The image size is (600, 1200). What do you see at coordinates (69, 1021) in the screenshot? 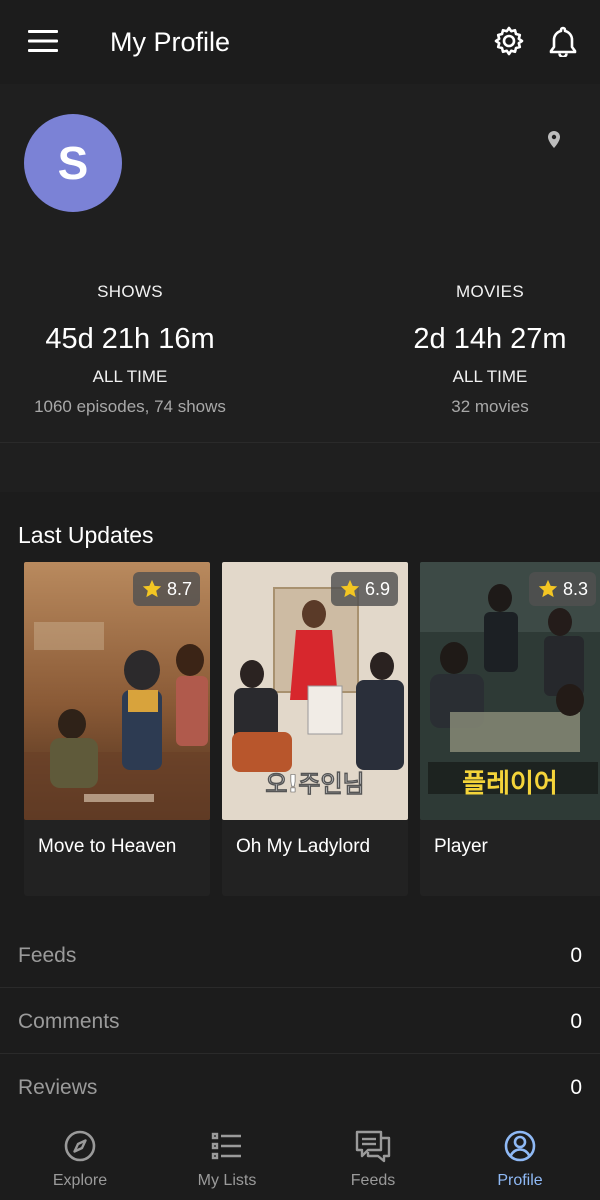
I see `list-label: Comments` at bounding box center [69, 1021].